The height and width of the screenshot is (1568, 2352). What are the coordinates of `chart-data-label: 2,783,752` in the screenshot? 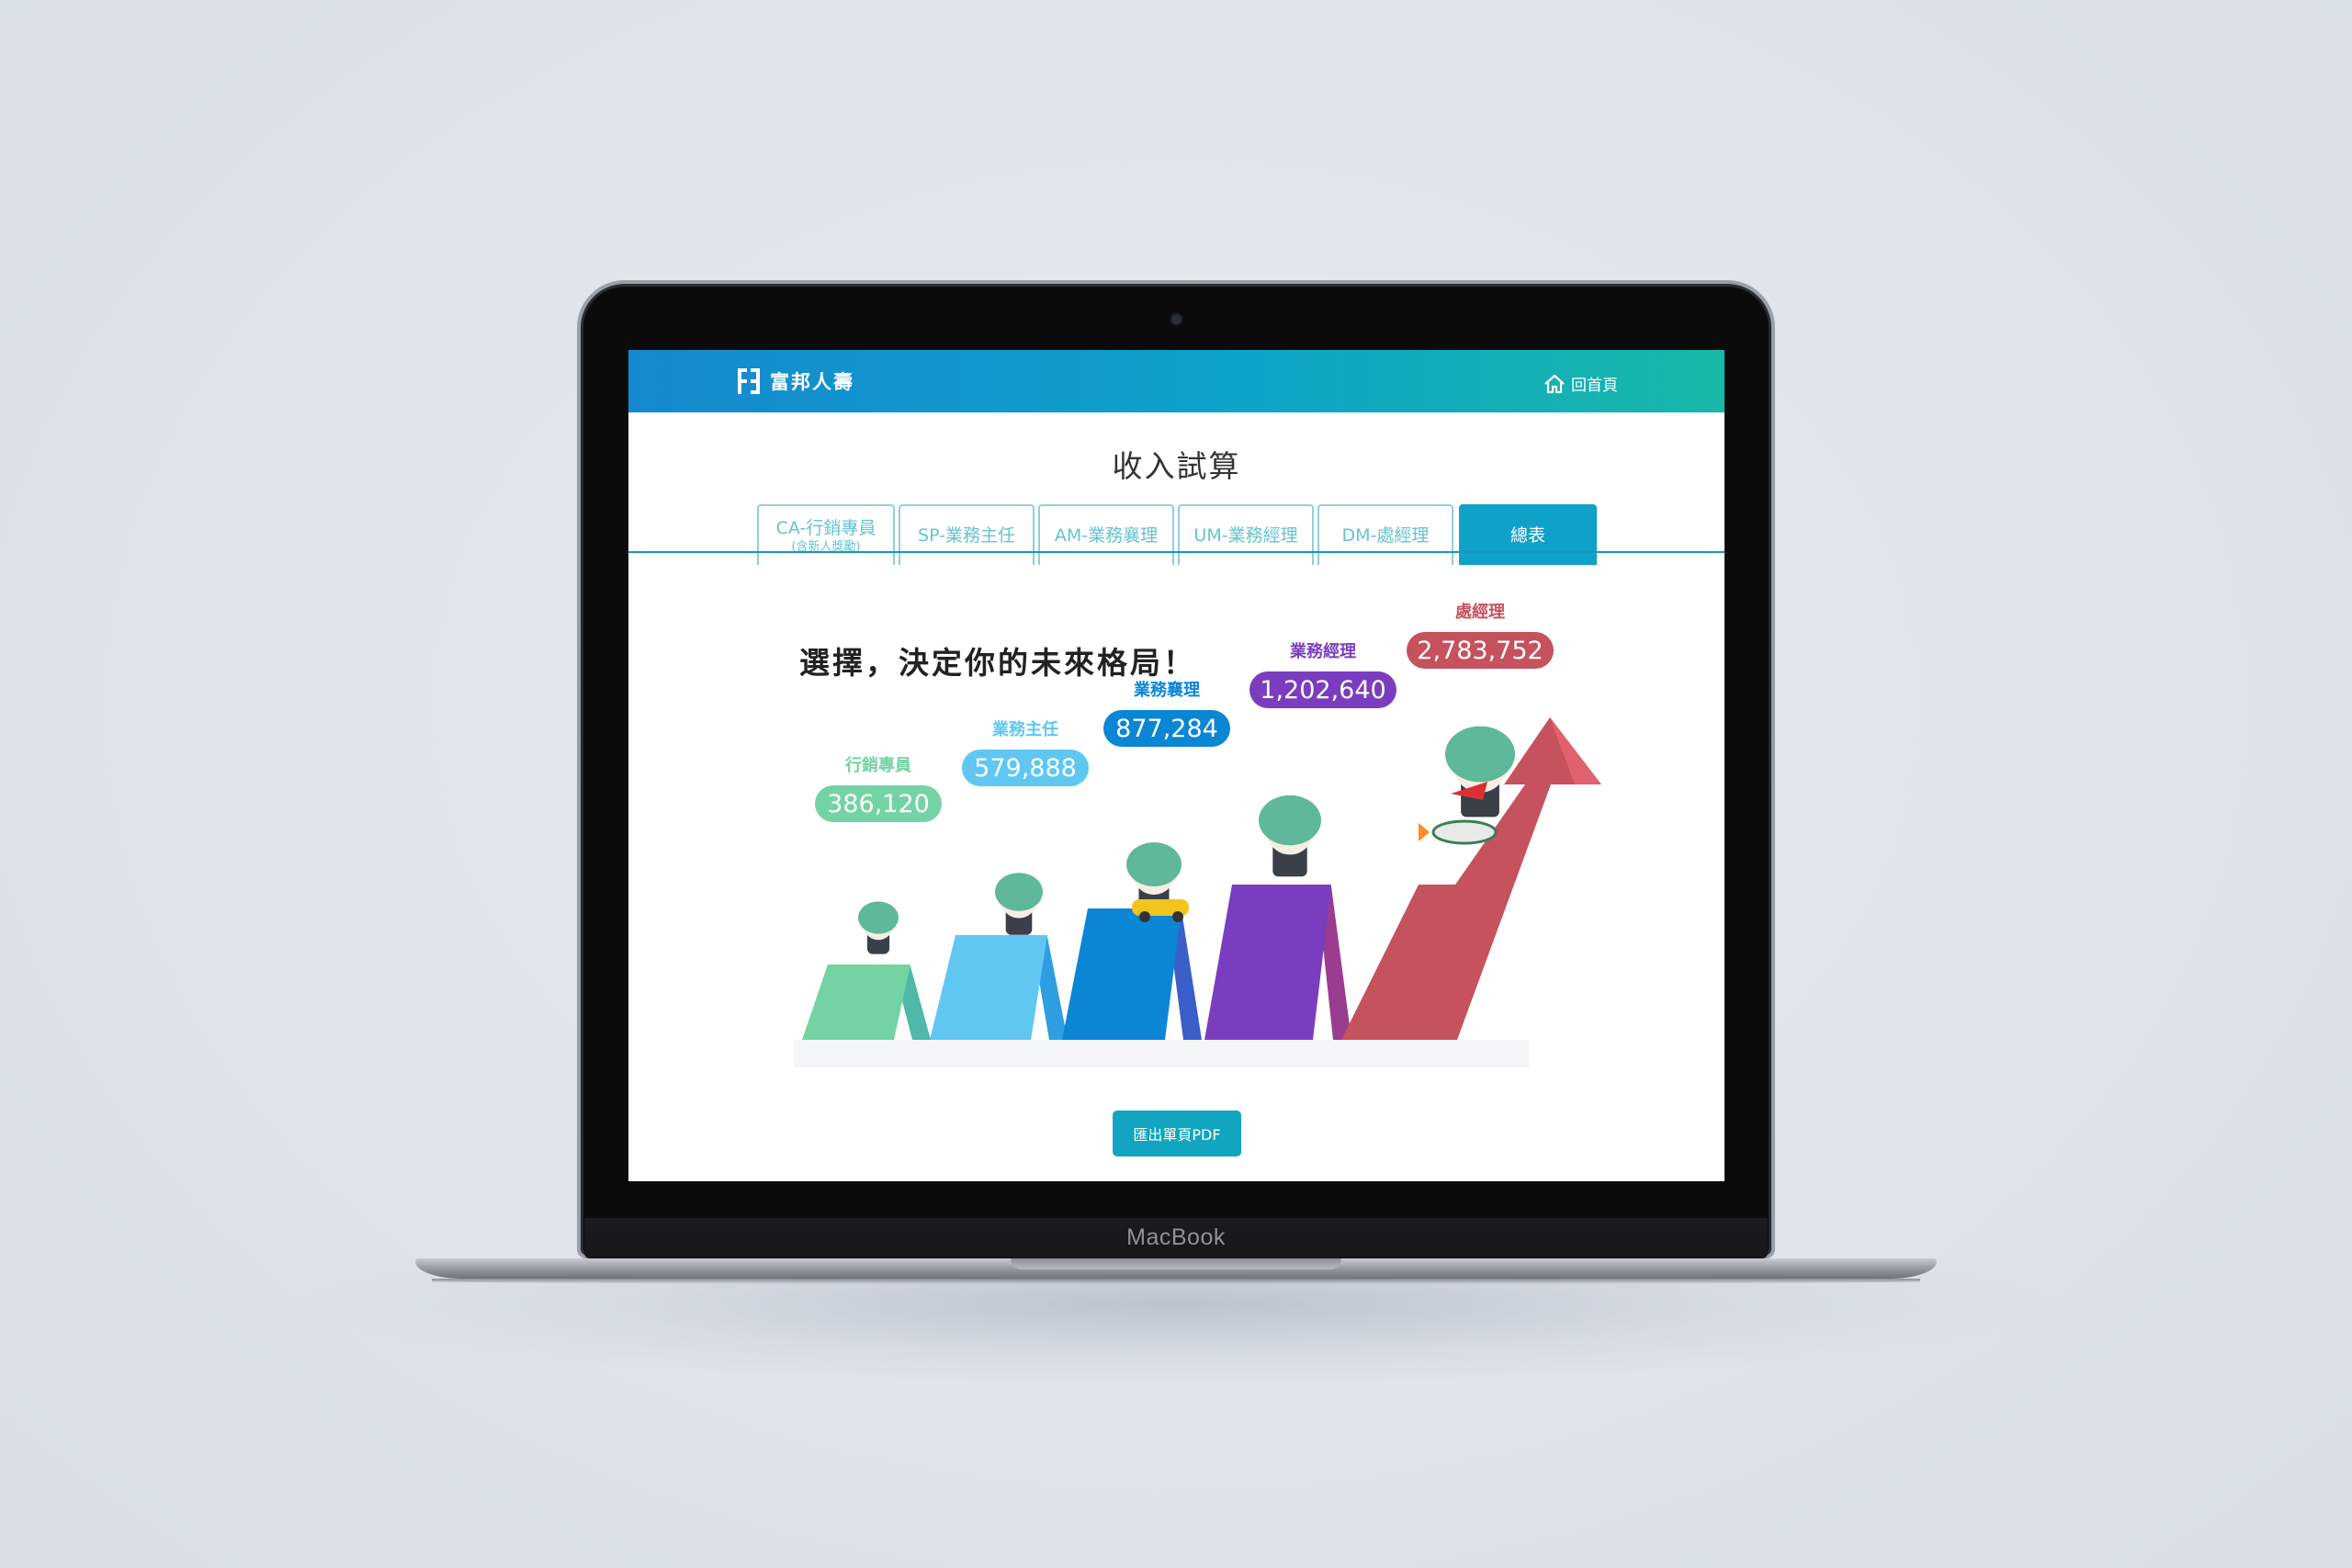 It's located at (1480, 651).